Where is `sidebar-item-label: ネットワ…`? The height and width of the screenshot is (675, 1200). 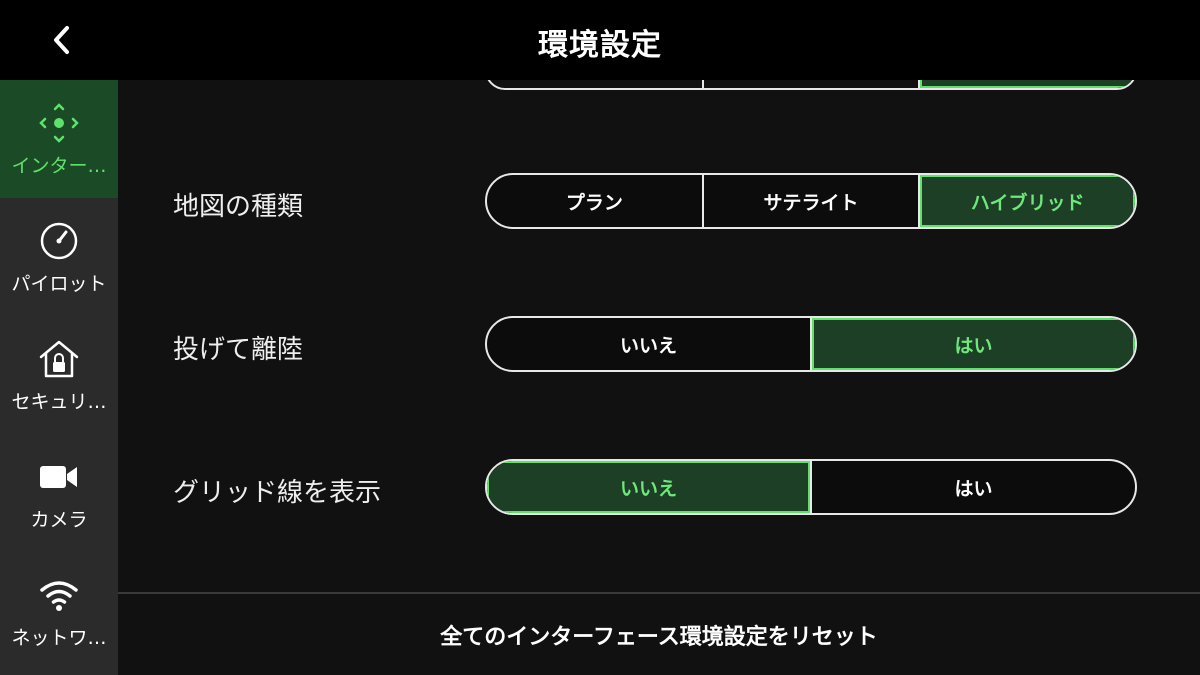 sidebar-item-label: ネットワ… is located at coordinates (59, 637).